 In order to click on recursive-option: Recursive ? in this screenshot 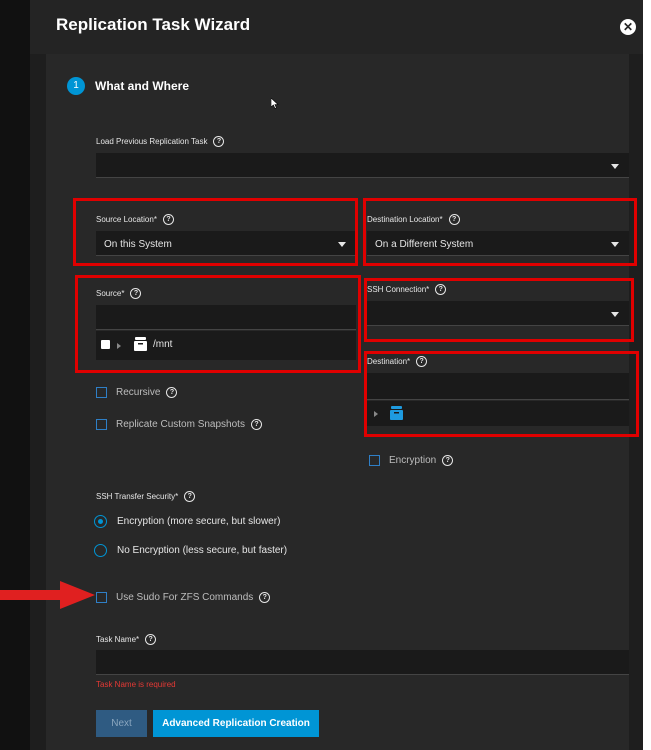, I will do `click(137, 392)`.